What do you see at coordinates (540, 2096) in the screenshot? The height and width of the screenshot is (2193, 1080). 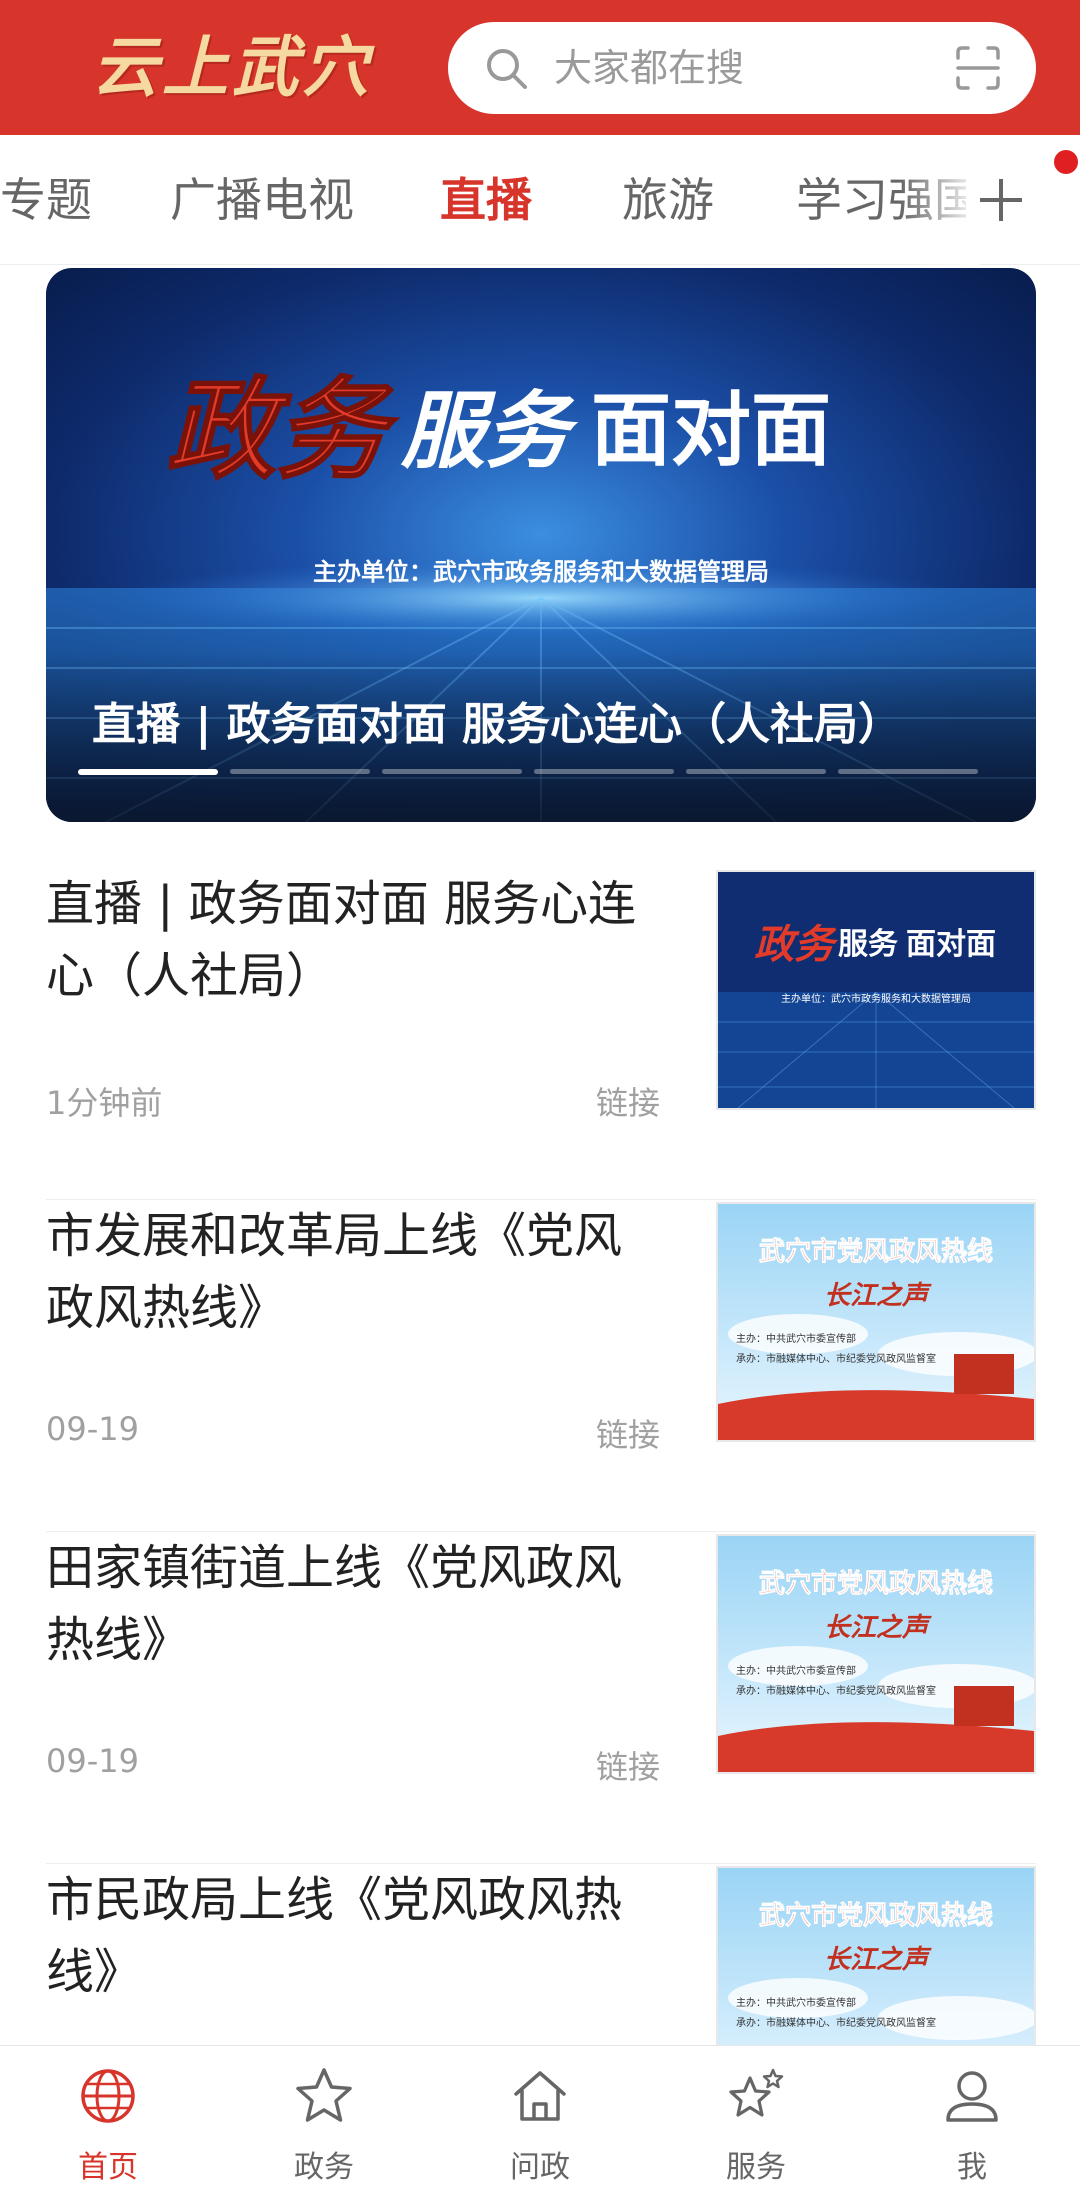 I see `home-icon` at bounding box center [540, 2096].